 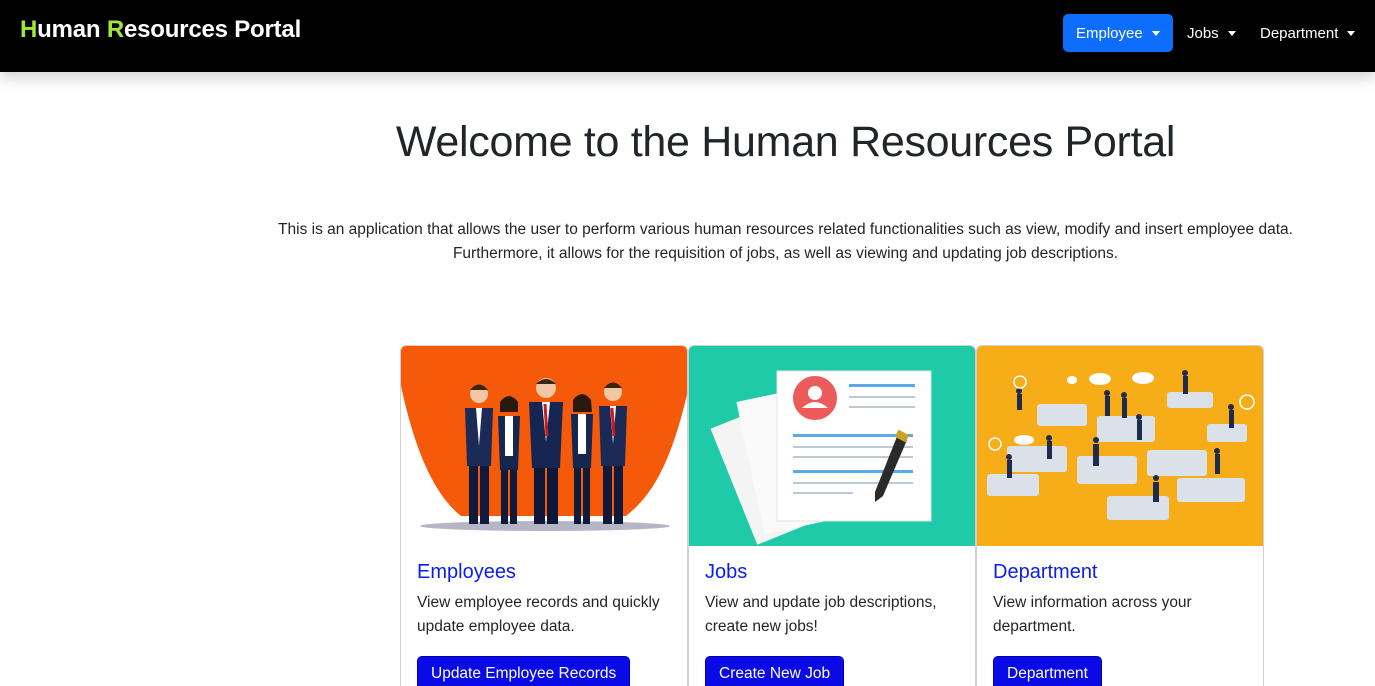 I want to click on employees-card-title: Employees, so click(x=544, y=572).